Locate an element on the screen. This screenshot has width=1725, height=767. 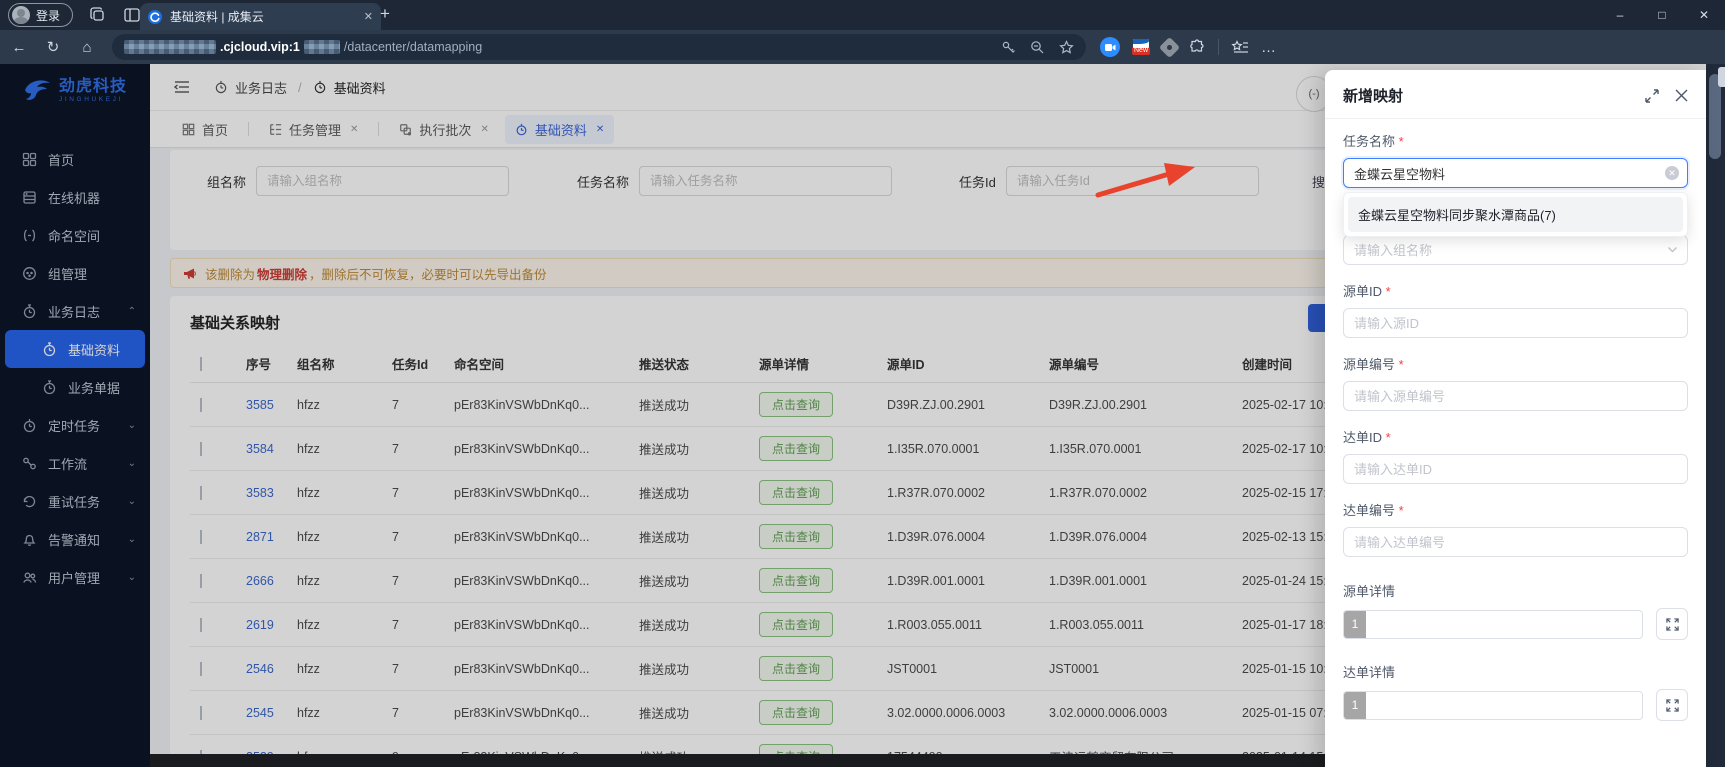
browser-profile-button: 登录 is located at coordinates (41, 15).